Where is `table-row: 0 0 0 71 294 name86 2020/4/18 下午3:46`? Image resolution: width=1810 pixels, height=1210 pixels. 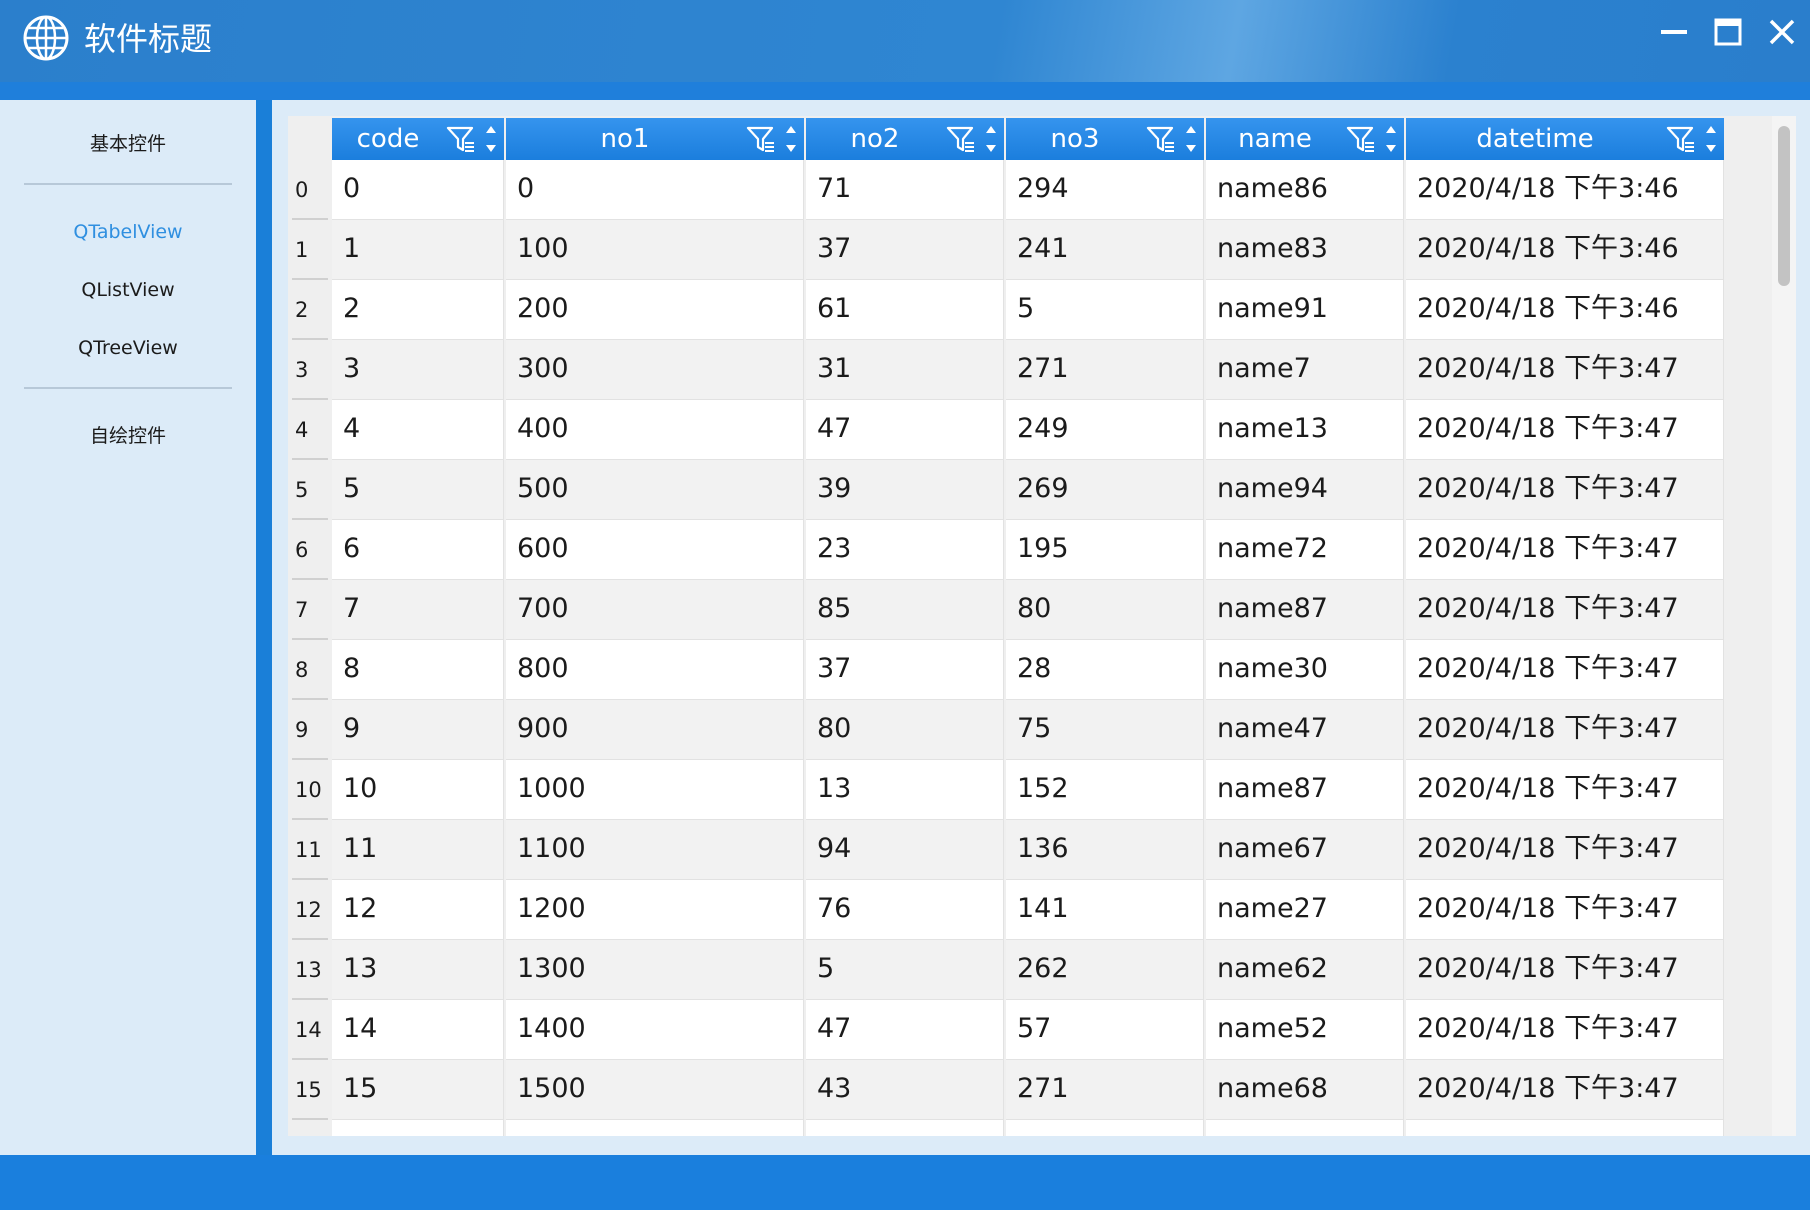 table-row: 0 0 0 71 294 name86 2020/4/18 下午3:46 is located at coordinates (1028, 190).